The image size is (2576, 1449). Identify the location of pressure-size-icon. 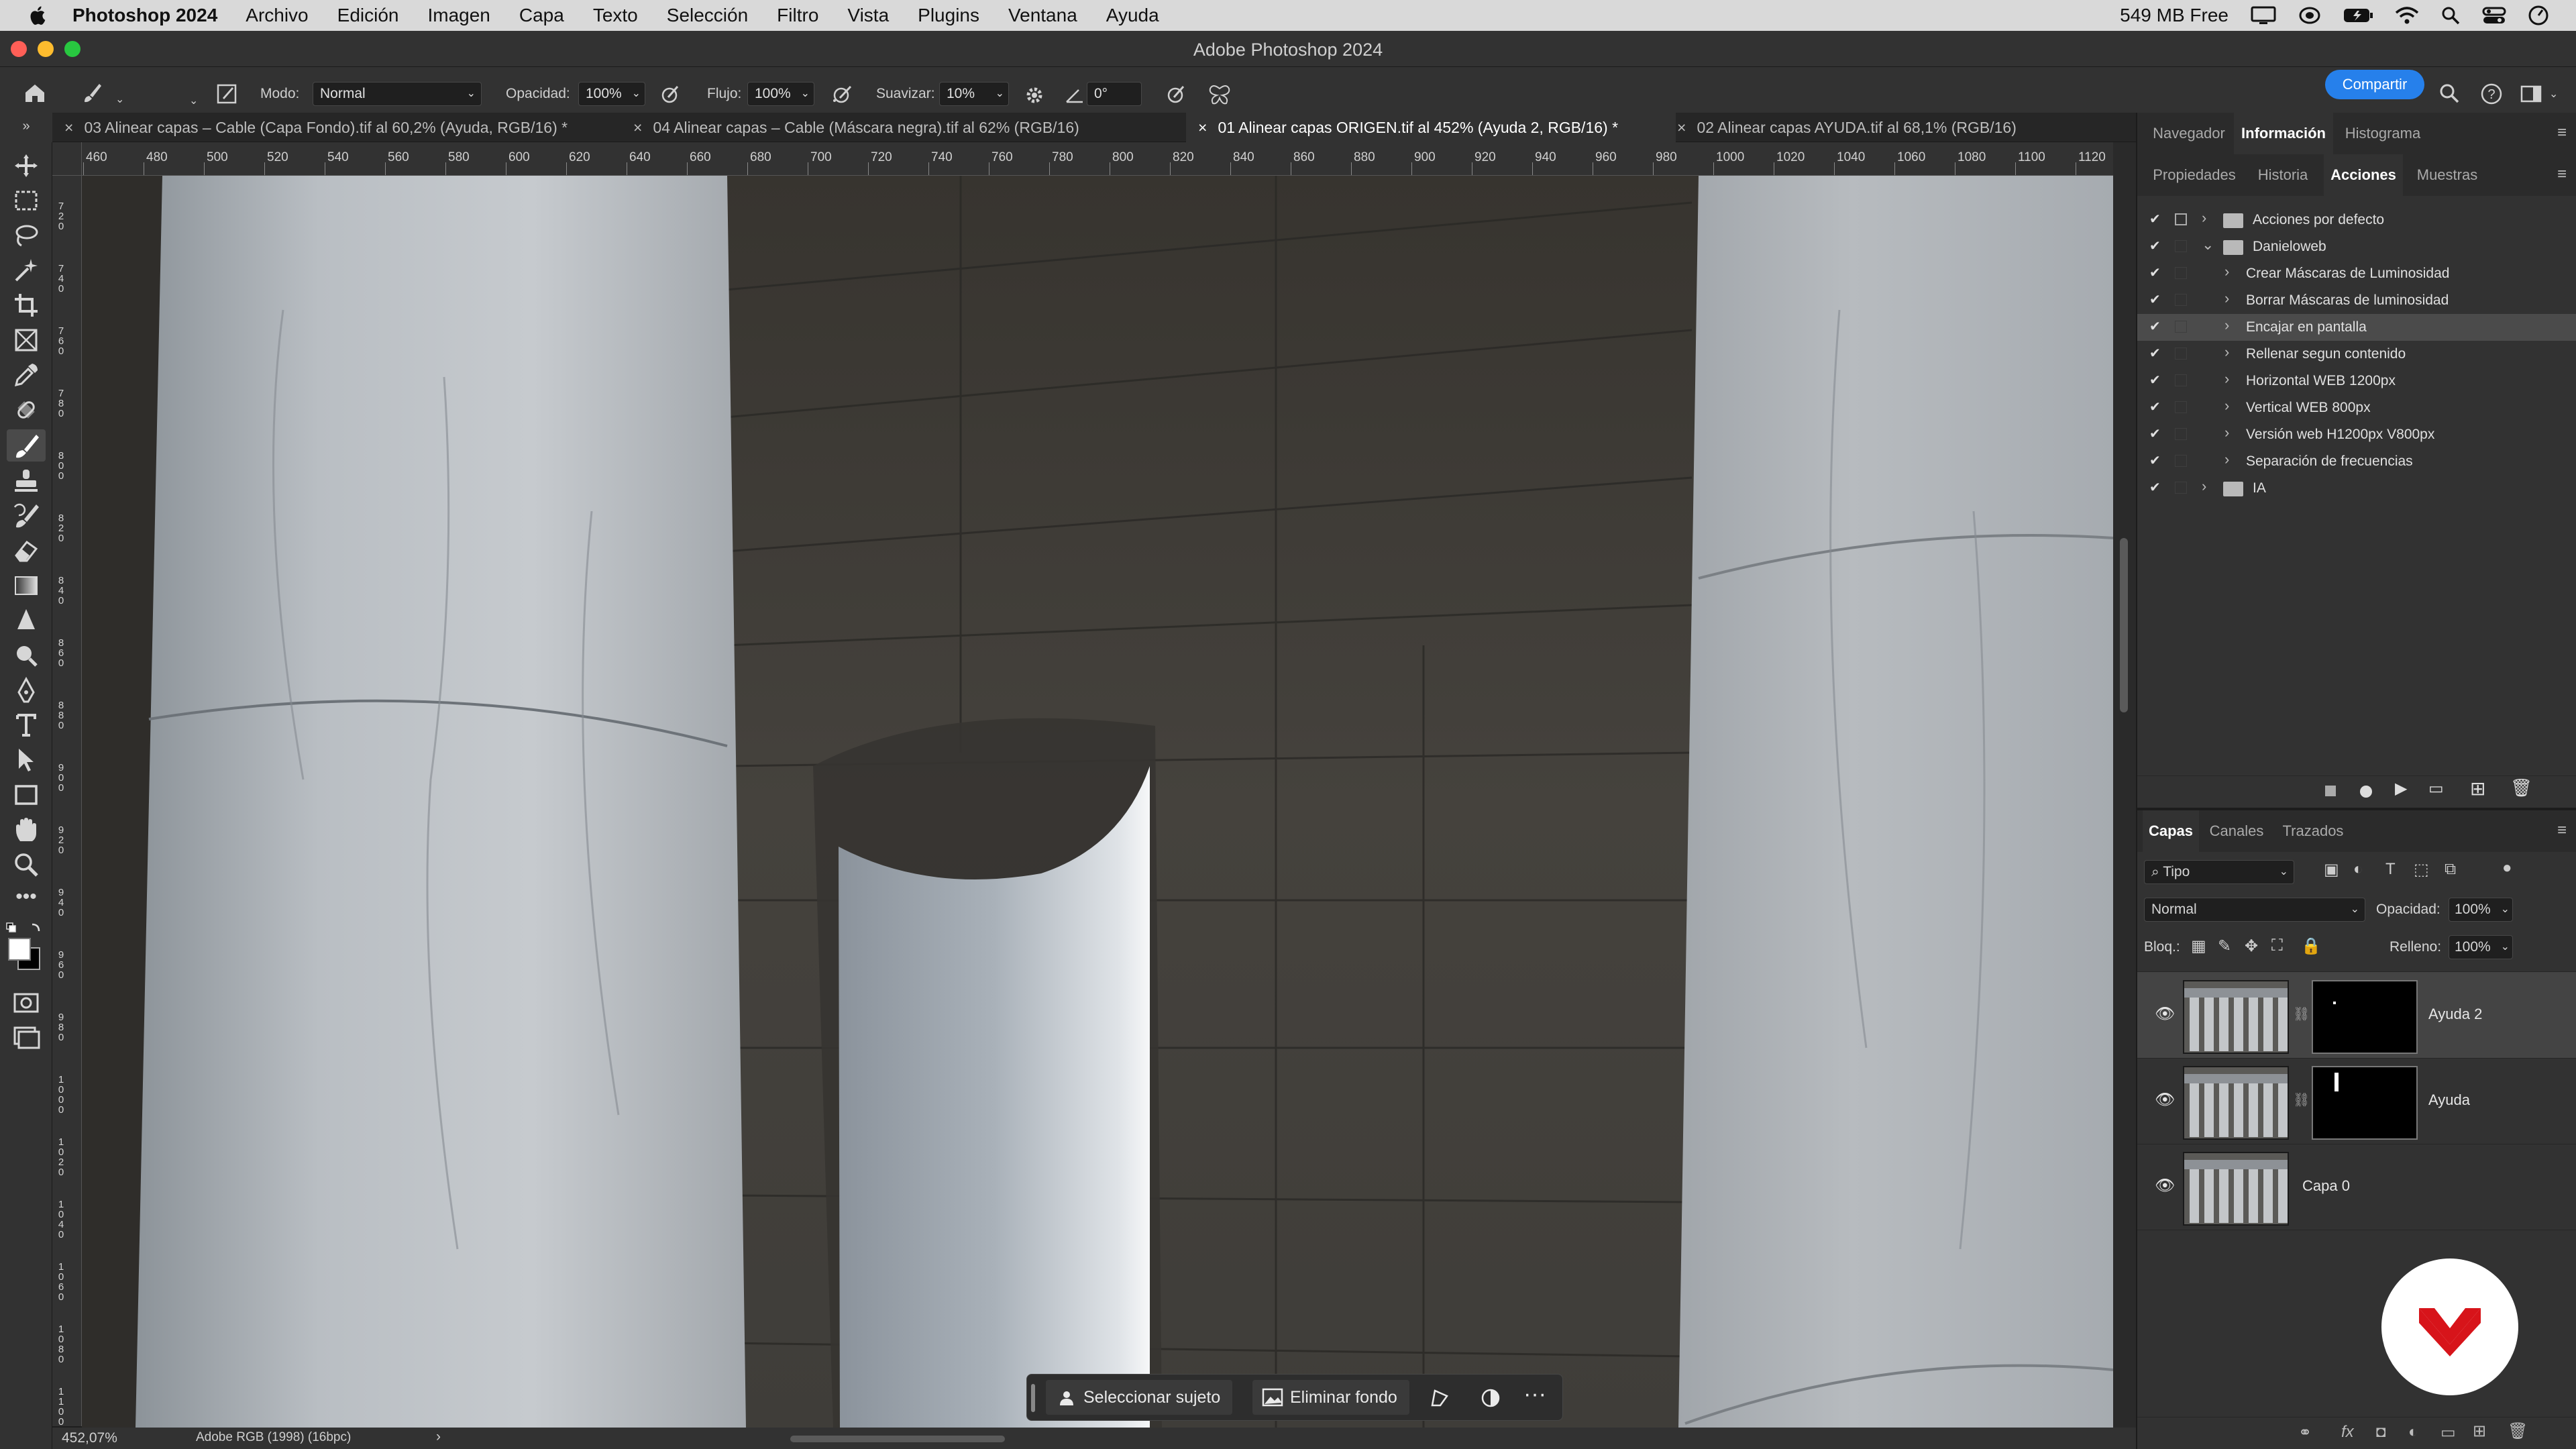
(1176, 95).